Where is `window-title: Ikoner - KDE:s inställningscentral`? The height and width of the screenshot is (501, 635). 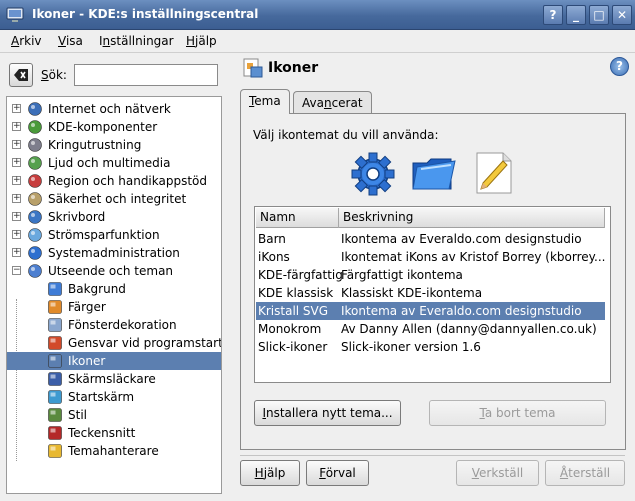 window-title: Ikoner - KDE:s inställningscentral is located at coordinates (145, 14).